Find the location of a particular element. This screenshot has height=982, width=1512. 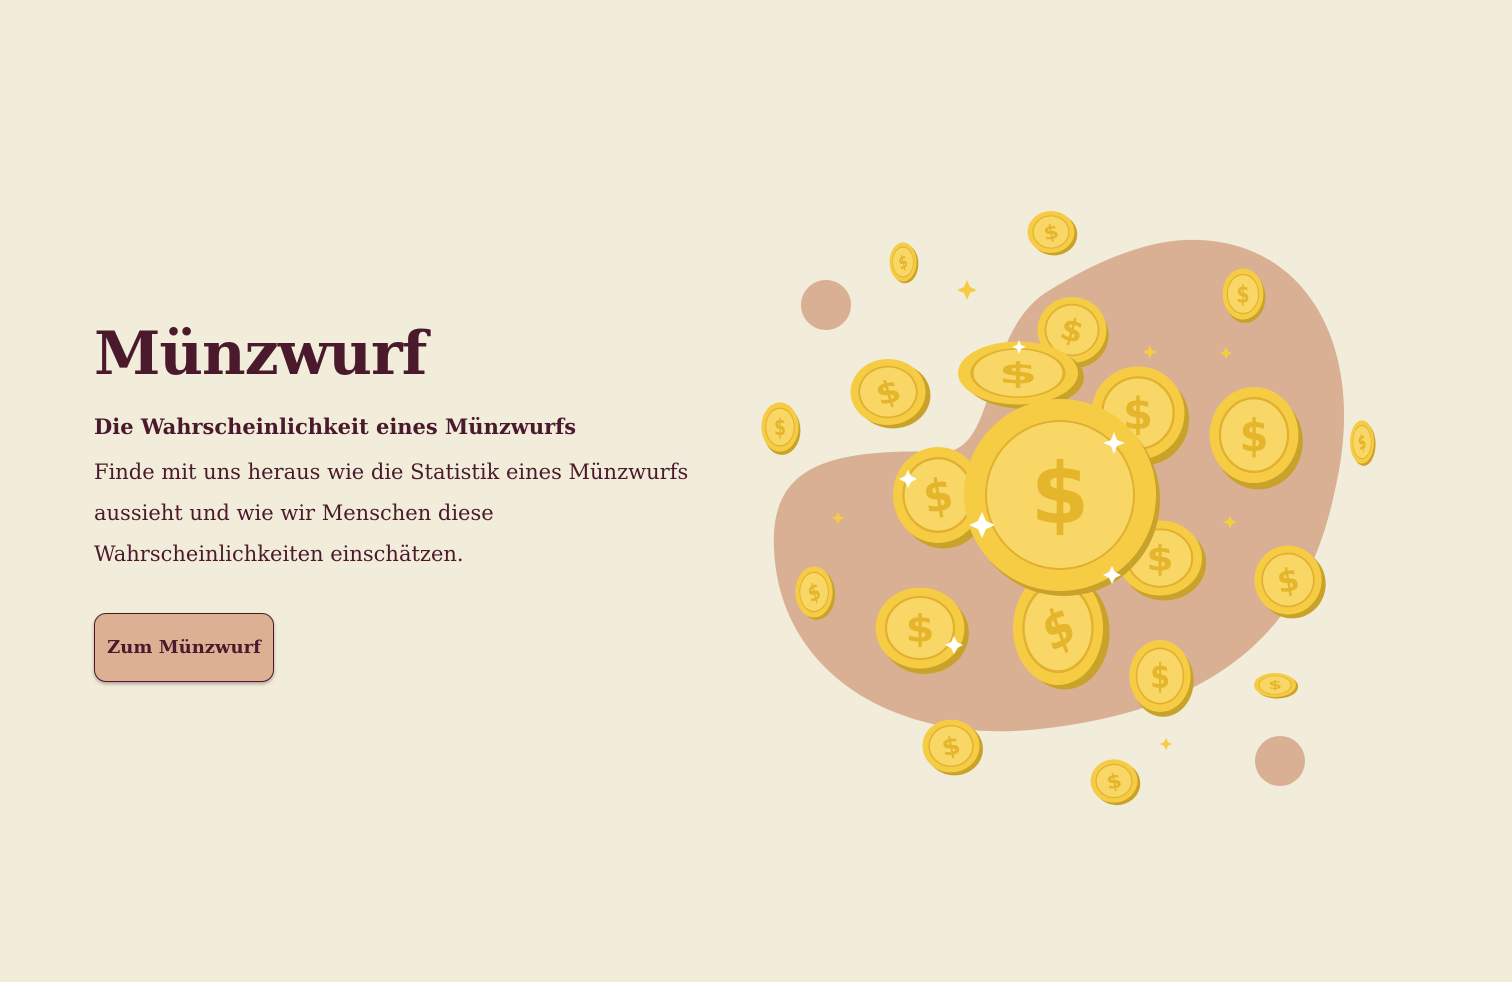

decor-circle-bottom is located at coordinates (1280, 761).